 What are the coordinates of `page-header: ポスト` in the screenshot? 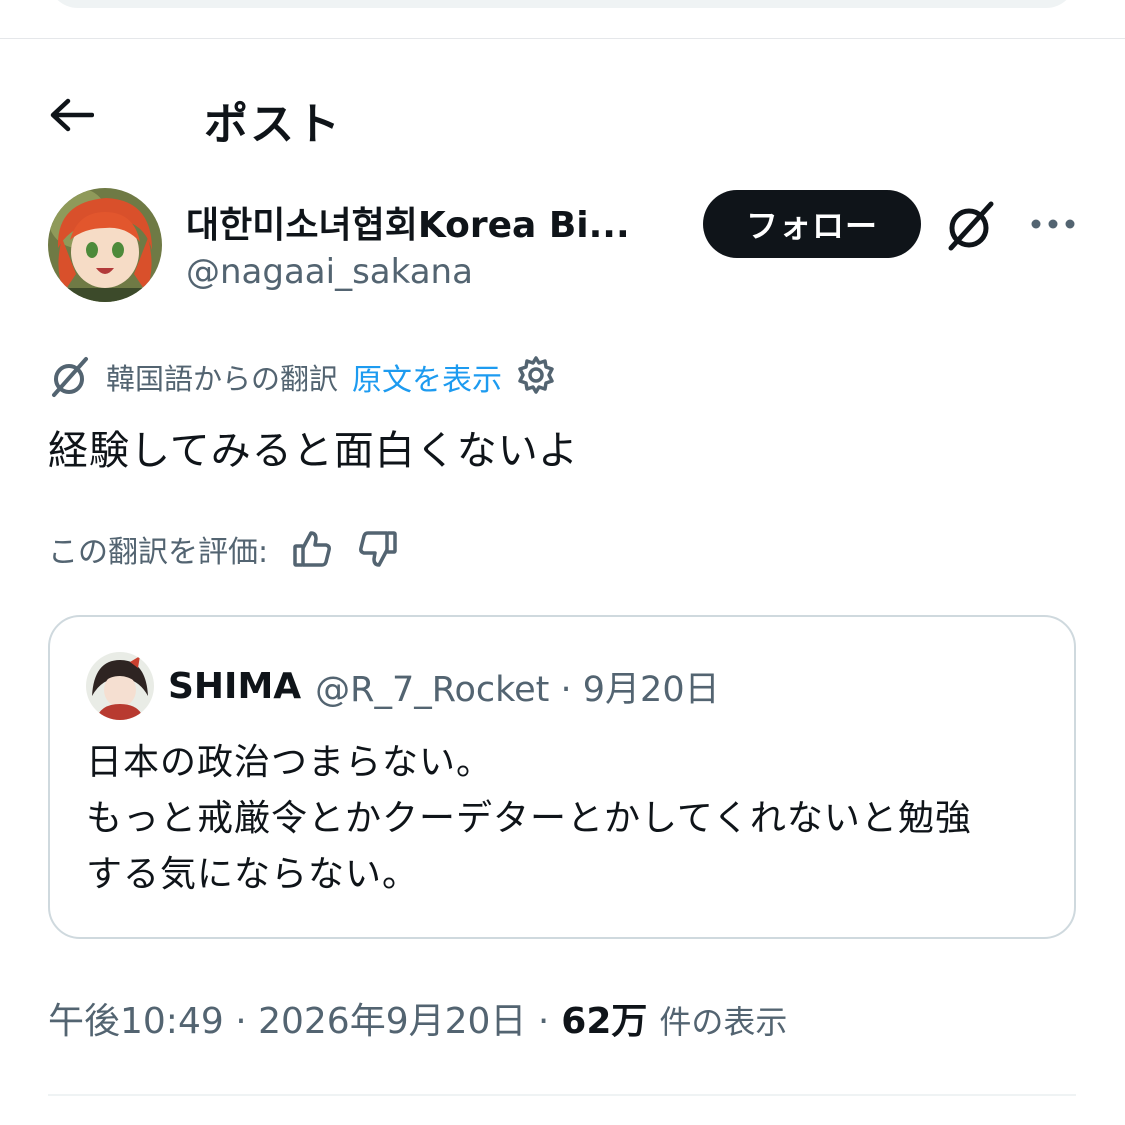 It's located at (562, 115).